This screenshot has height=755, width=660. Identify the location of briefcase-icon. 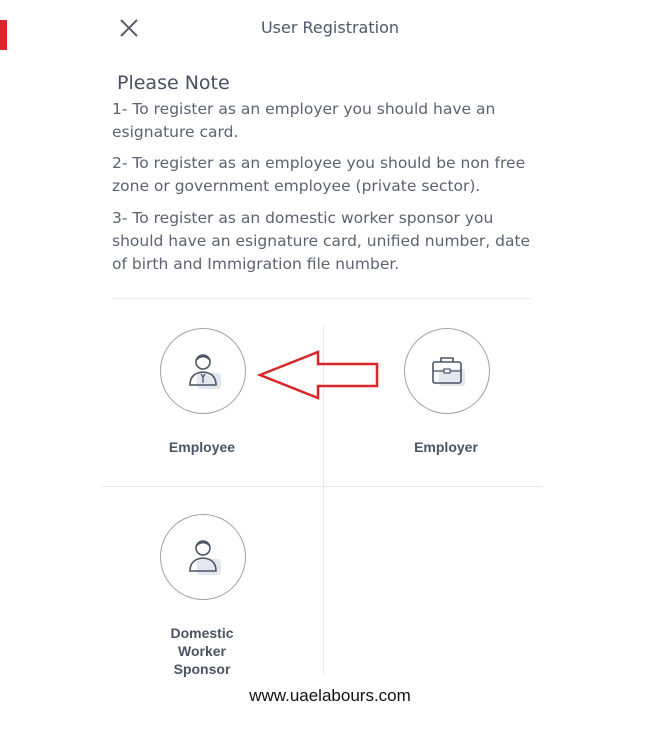
(448, 371).